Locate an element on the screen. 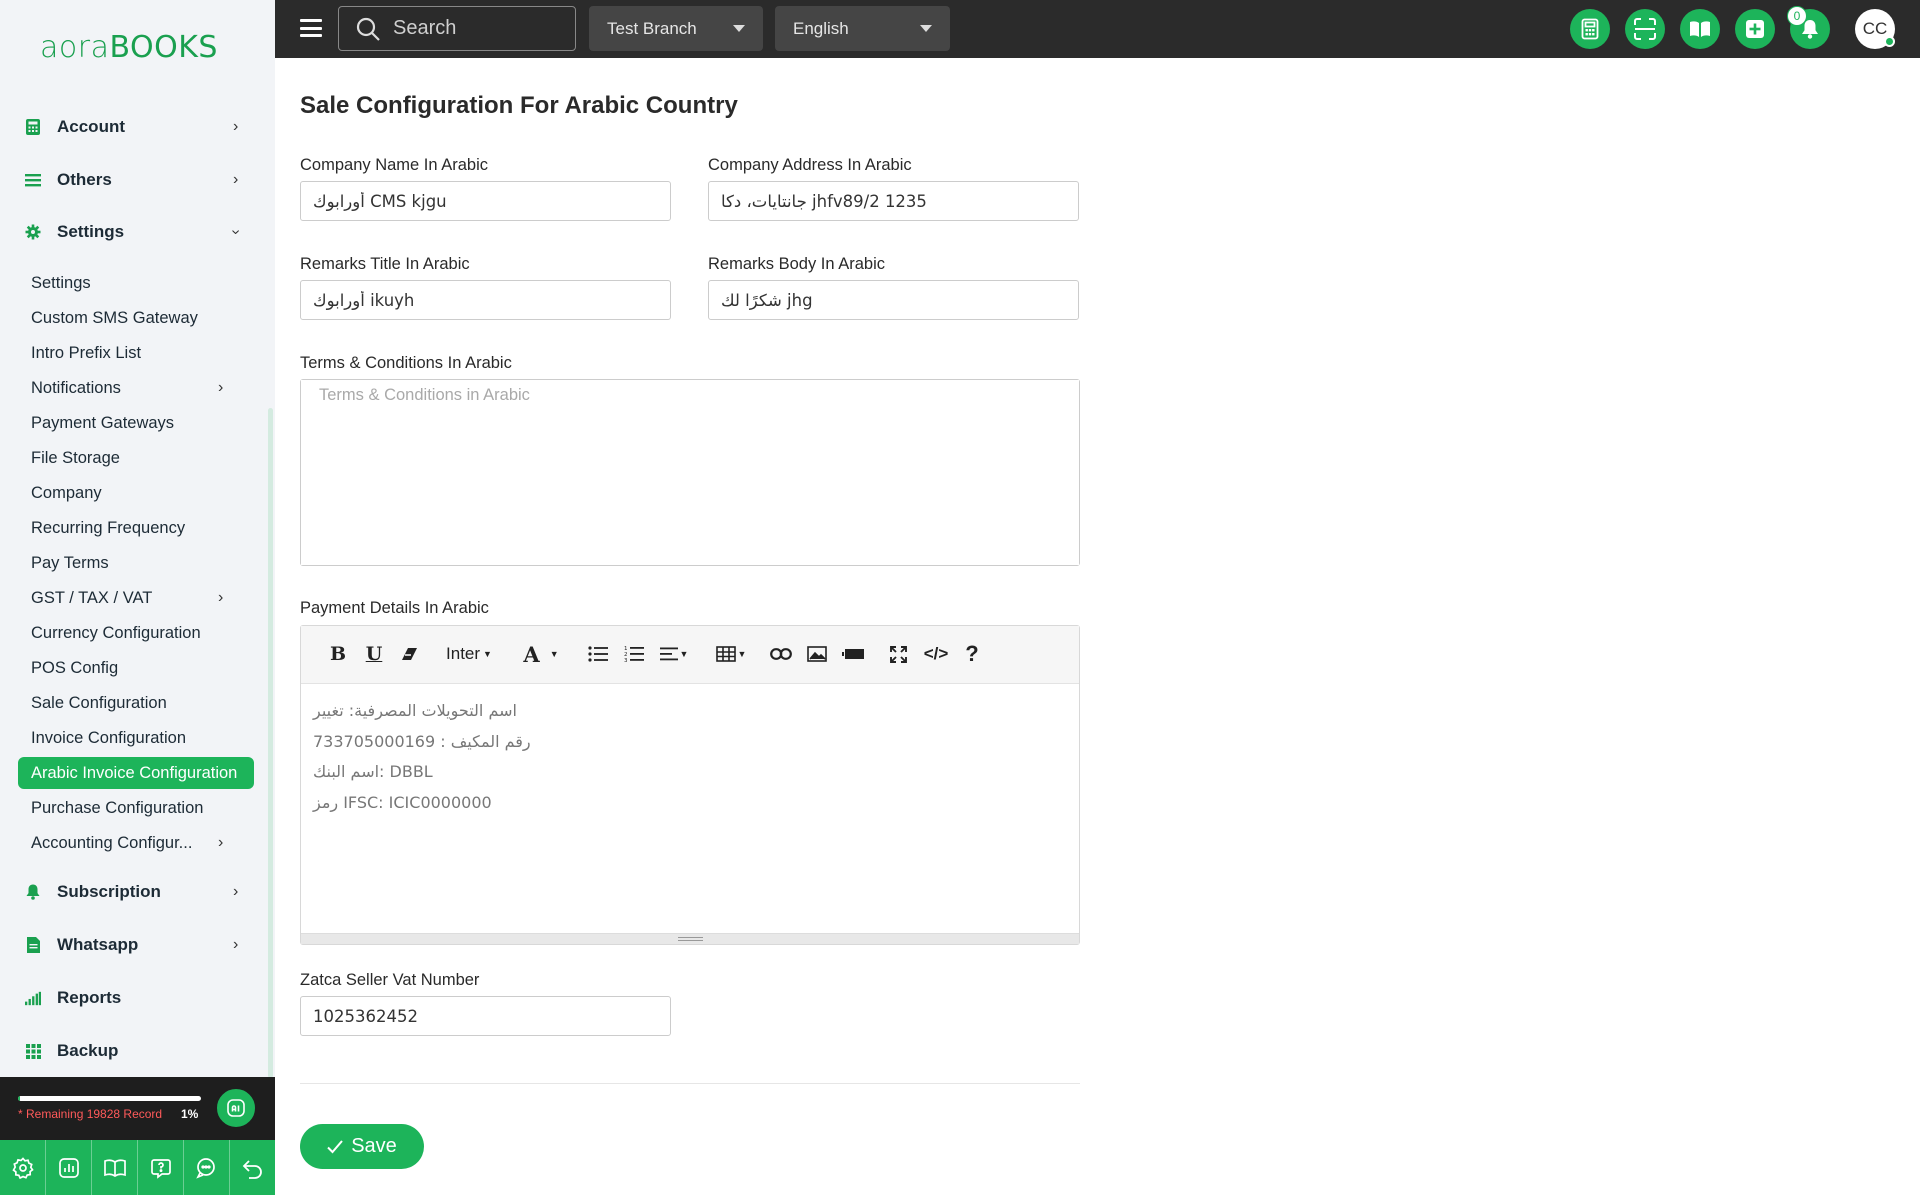 This screenshot has width=1920, height=1195. online-status-dot is located at coordinates (1889, 41).